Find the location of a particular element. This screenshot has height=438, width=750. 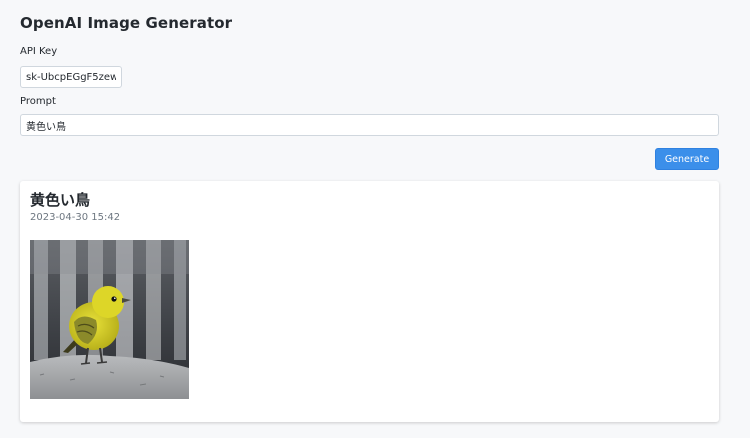

yellow-bird-image is located at coordinates (109, 319).